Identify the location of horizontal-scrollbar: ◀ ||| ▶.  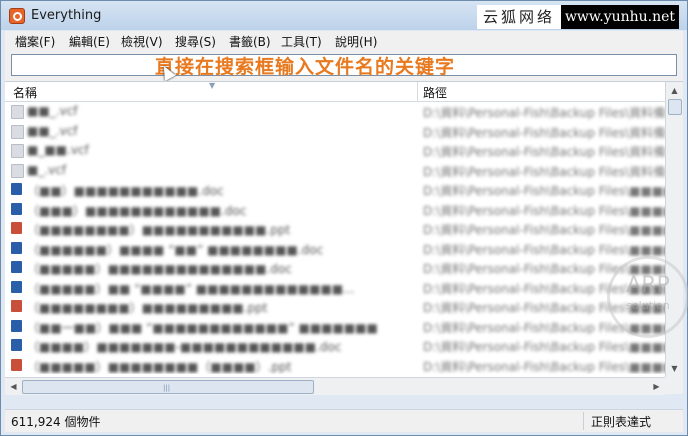
(335, 386).